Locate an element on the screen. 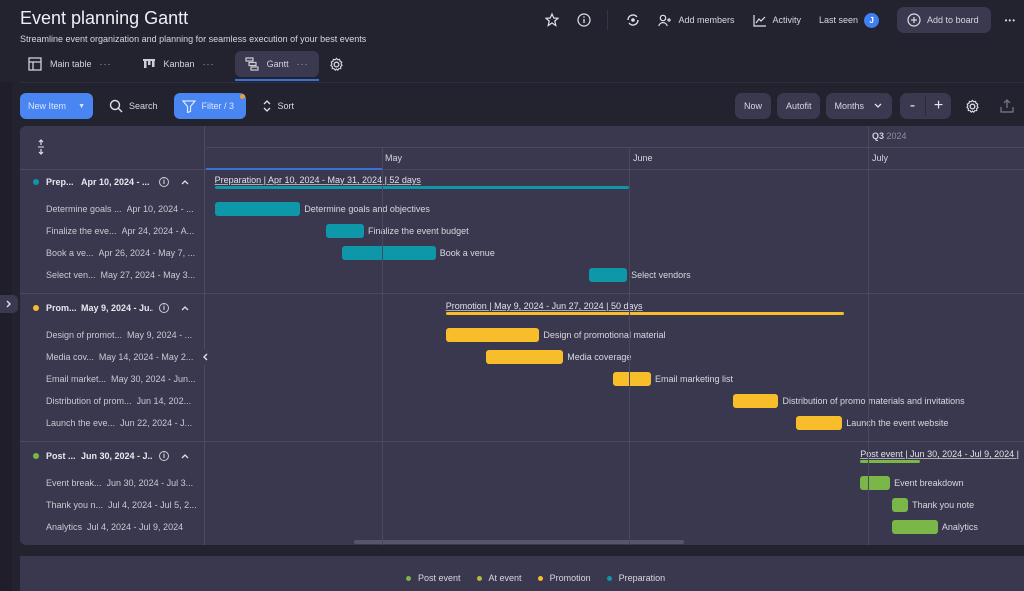 The height and width of the screenshot is (591, 1024). chevron-right-icon is located at coordinates (9, 304).